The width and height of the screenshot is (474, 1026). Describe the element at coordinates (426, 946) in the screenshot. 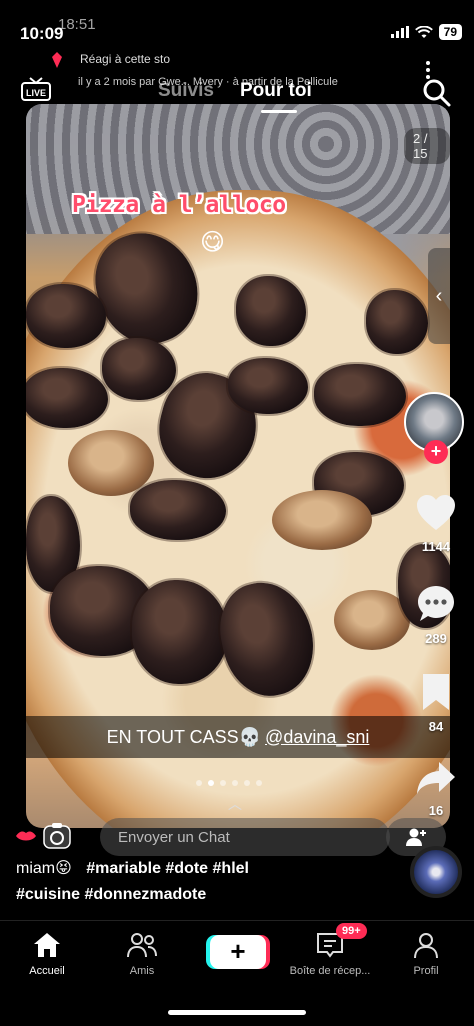

I see `profile-icon` at that location.